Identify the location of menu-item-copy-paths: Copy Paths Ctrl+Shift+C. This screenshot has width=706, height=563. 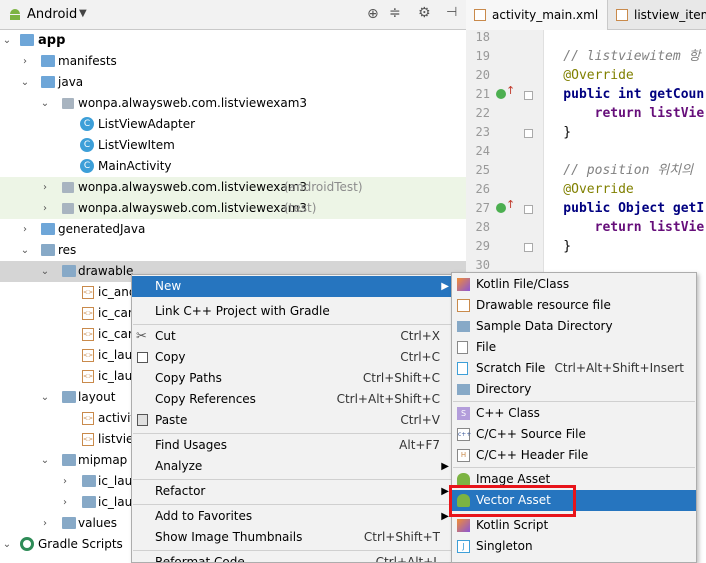
(292, 378).